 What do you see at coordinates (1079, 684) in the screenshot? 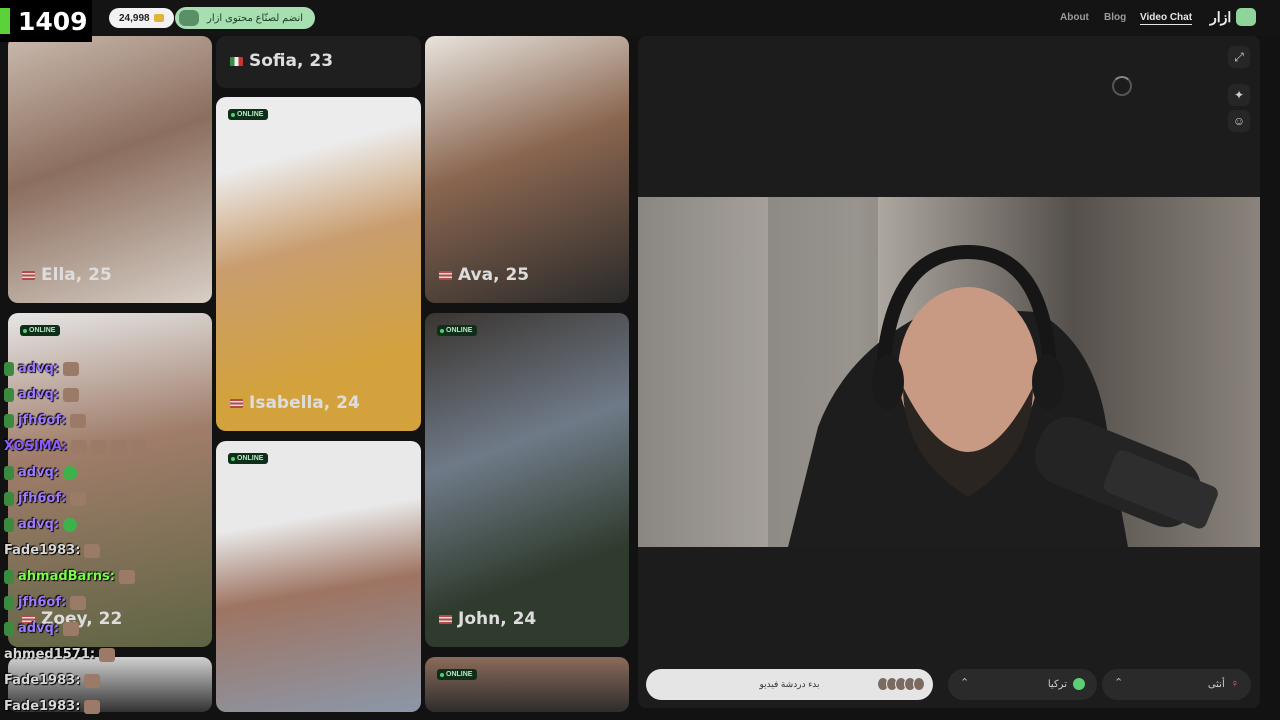
I see `globe-icon` at bounding box center [1079, 684].